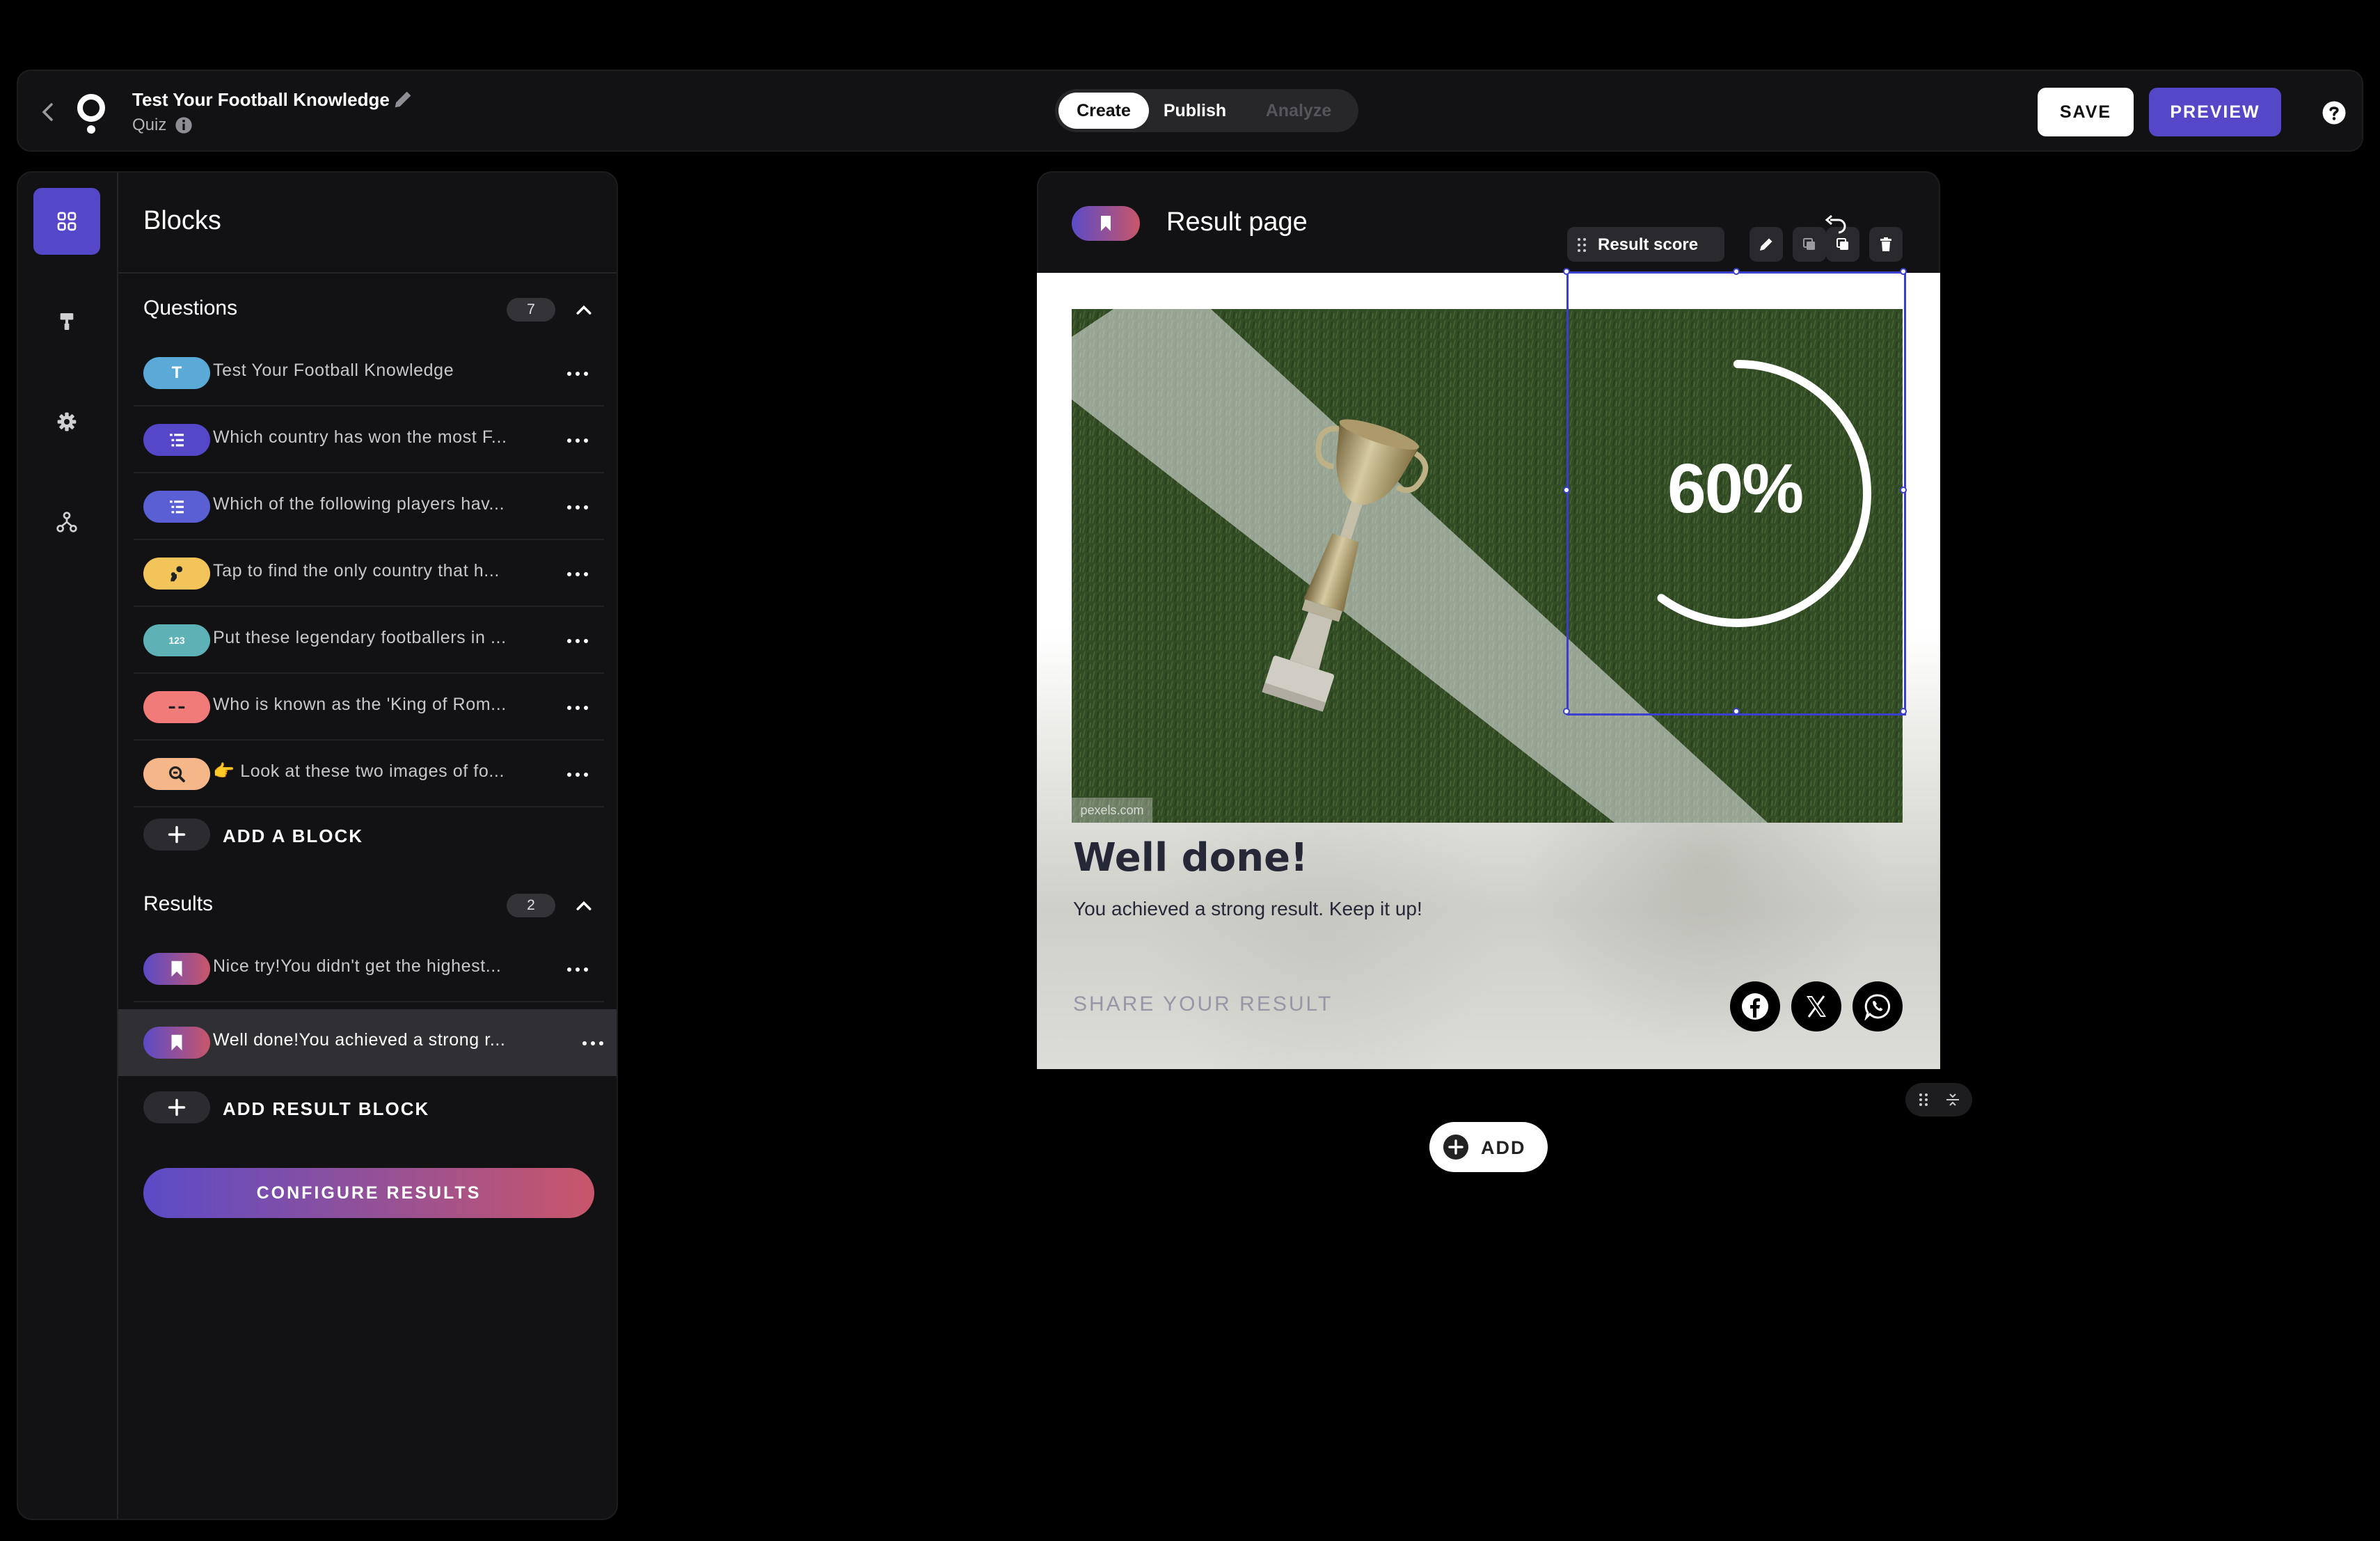  Describe the element at coordinates (369, 373) in the screenshot. I see `question-row: T Test Your Football Knowledge` at that location.